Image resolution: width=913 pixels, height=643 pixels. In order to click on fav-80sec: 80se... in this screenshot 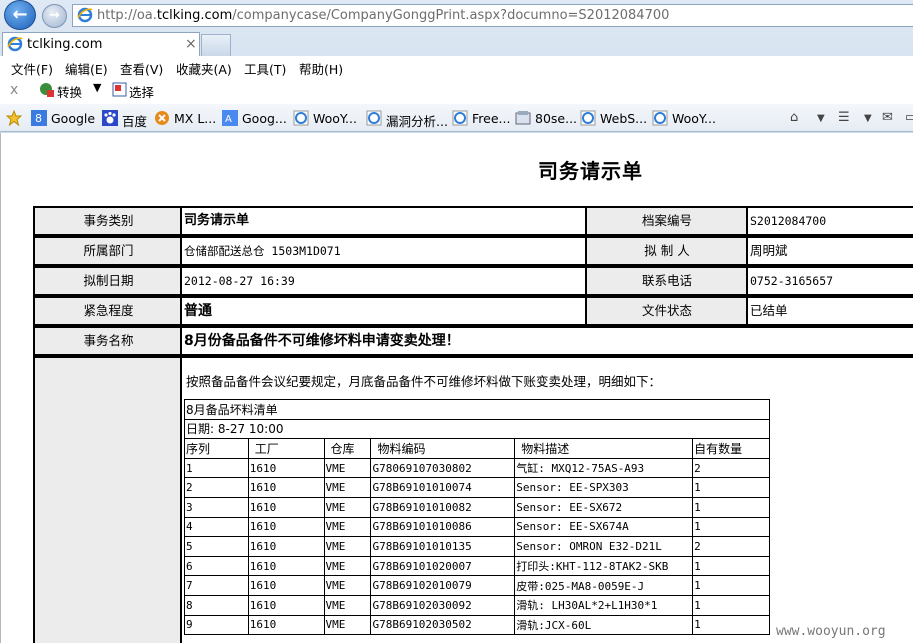, I will do `click(556, 118)`.